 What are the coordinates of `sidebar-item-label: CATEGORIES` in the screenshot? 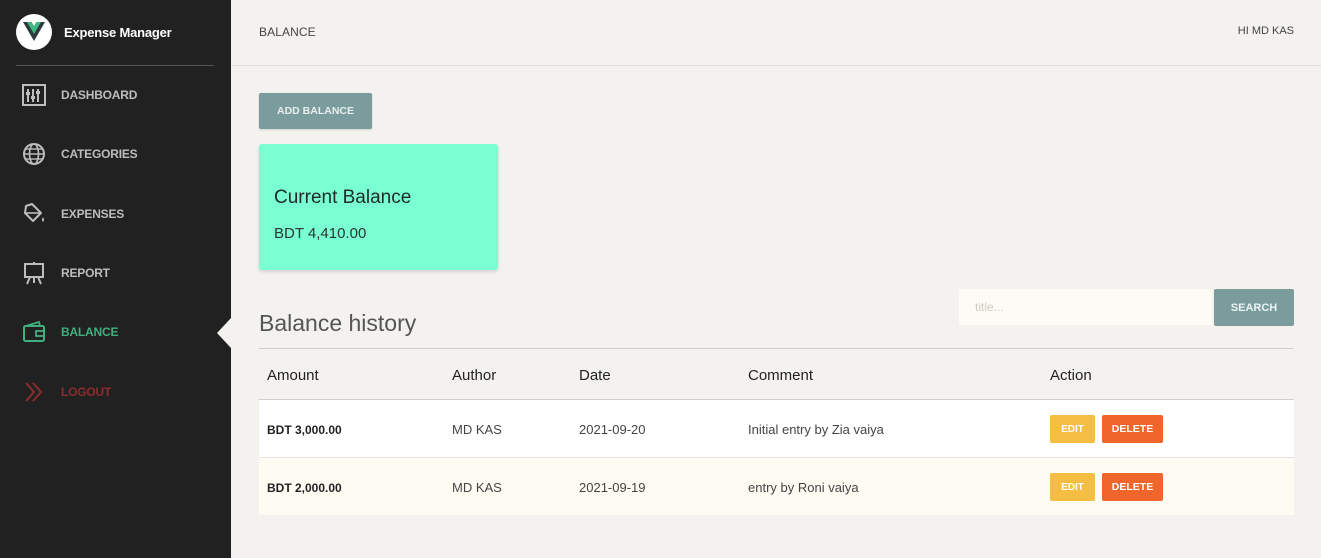 It's located at (99, 154).